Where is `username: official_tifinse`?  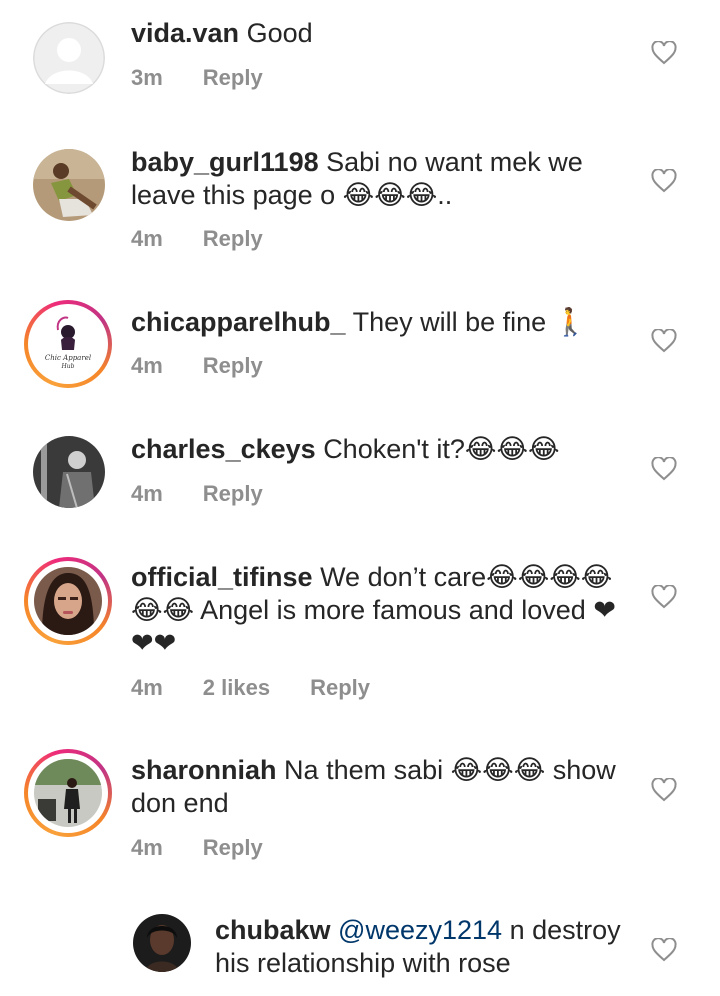 username: official_tifinse is located at coordinates (222, 577).